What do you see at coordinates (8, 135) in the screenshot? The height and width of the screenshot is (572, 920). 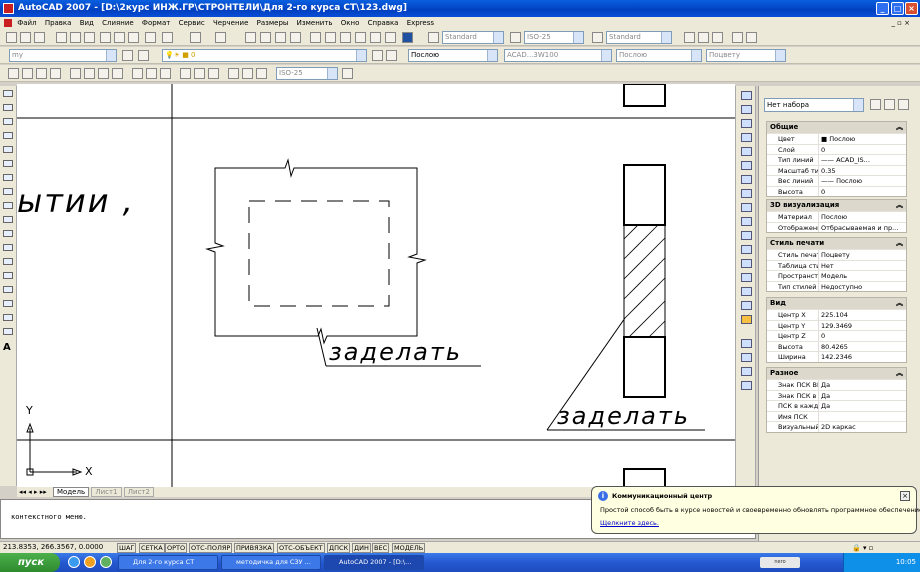 I see `polygon-icon` at bounding box center [8, 135].